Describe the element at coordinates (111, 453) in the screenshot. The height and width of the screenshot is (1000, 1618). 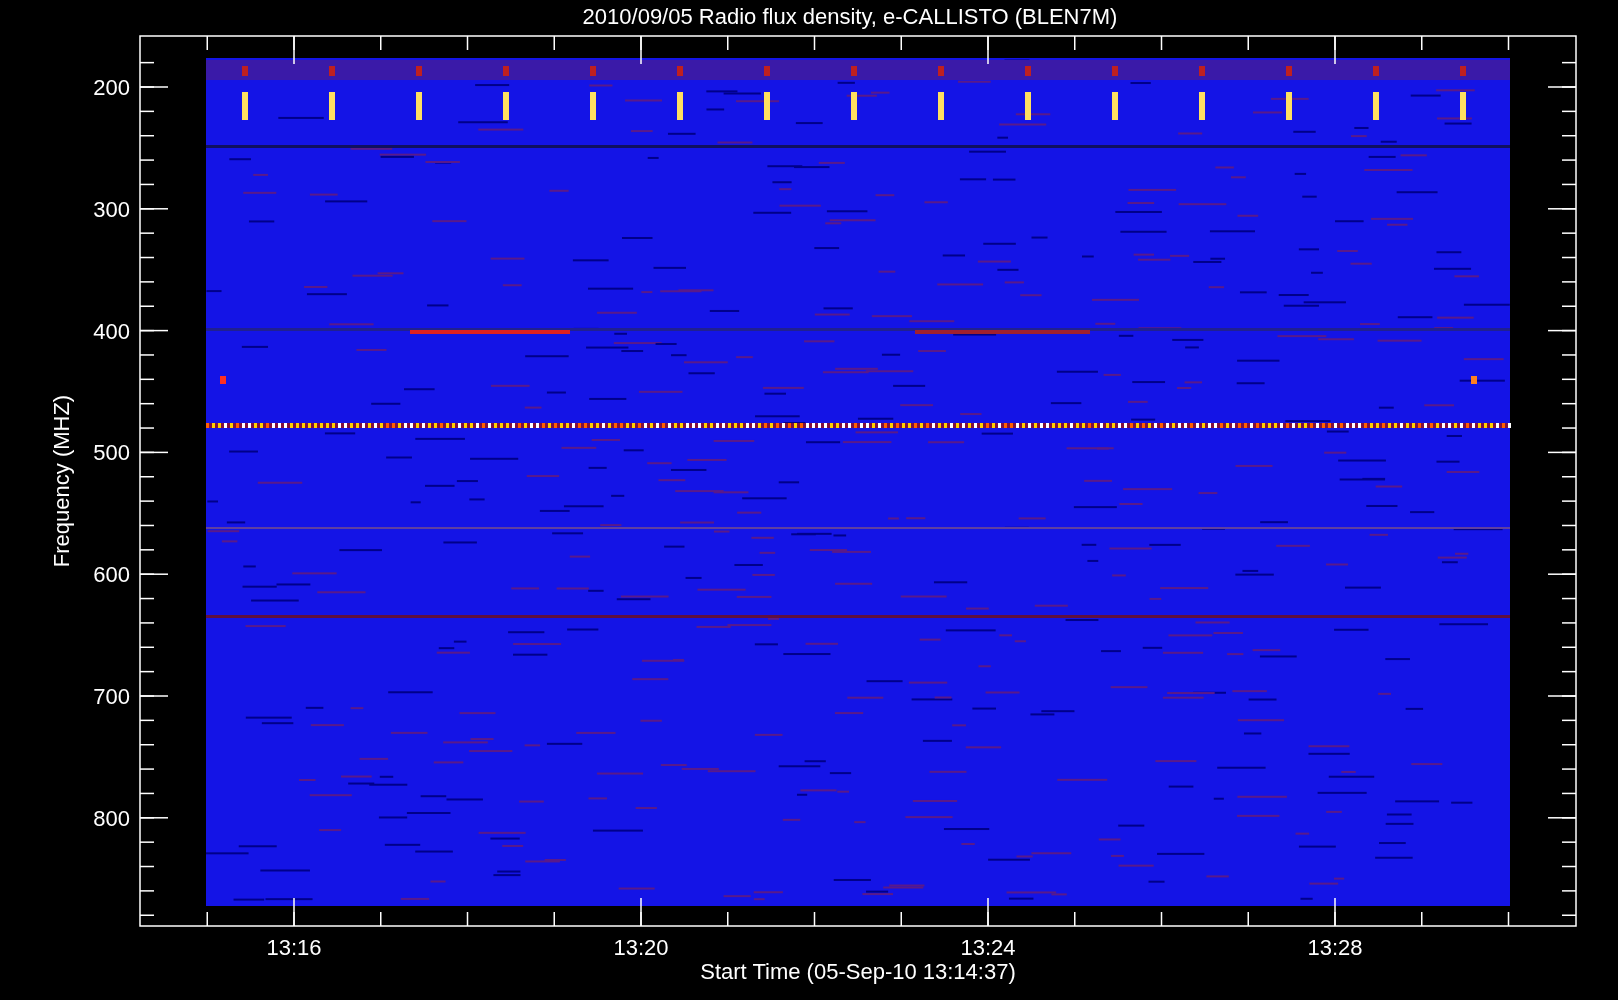
I see `y-tick-label: 500` at that location.